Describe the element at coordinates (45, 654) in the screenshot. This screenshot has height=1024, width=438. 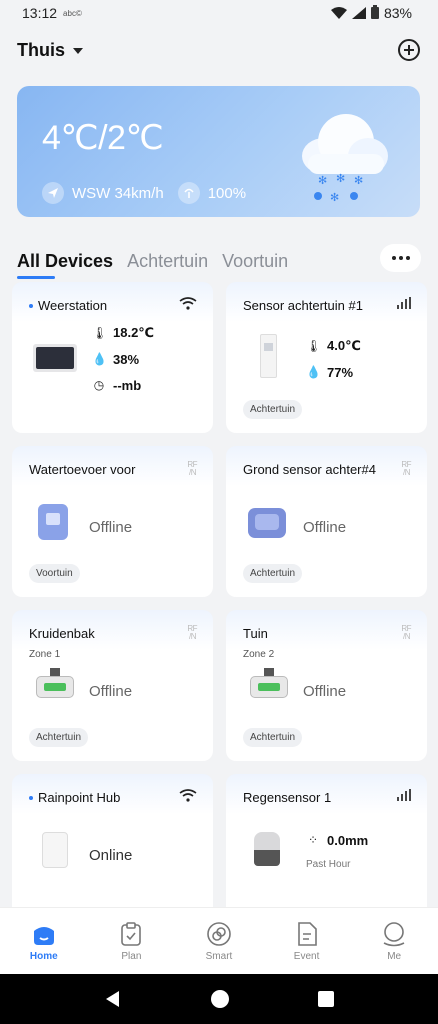
I see `zone-label: Zone 1` at that location.